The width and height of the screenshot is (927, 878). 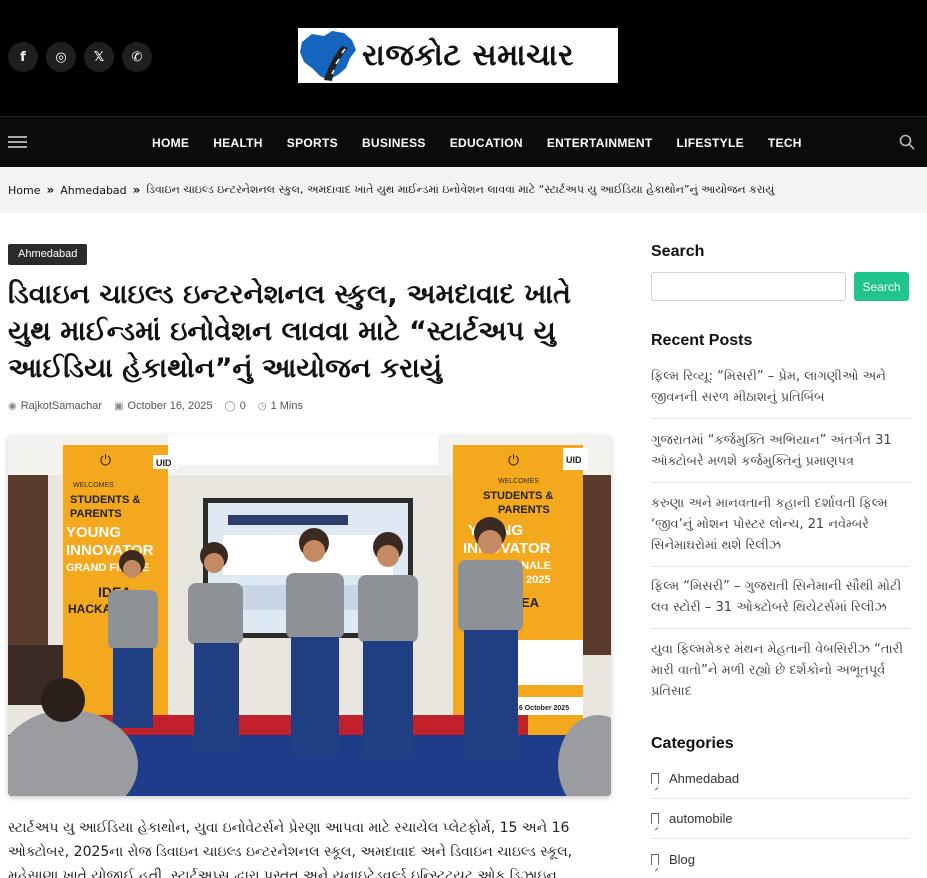 I want to click on category-label: automobile, so click(x=701, y=818).